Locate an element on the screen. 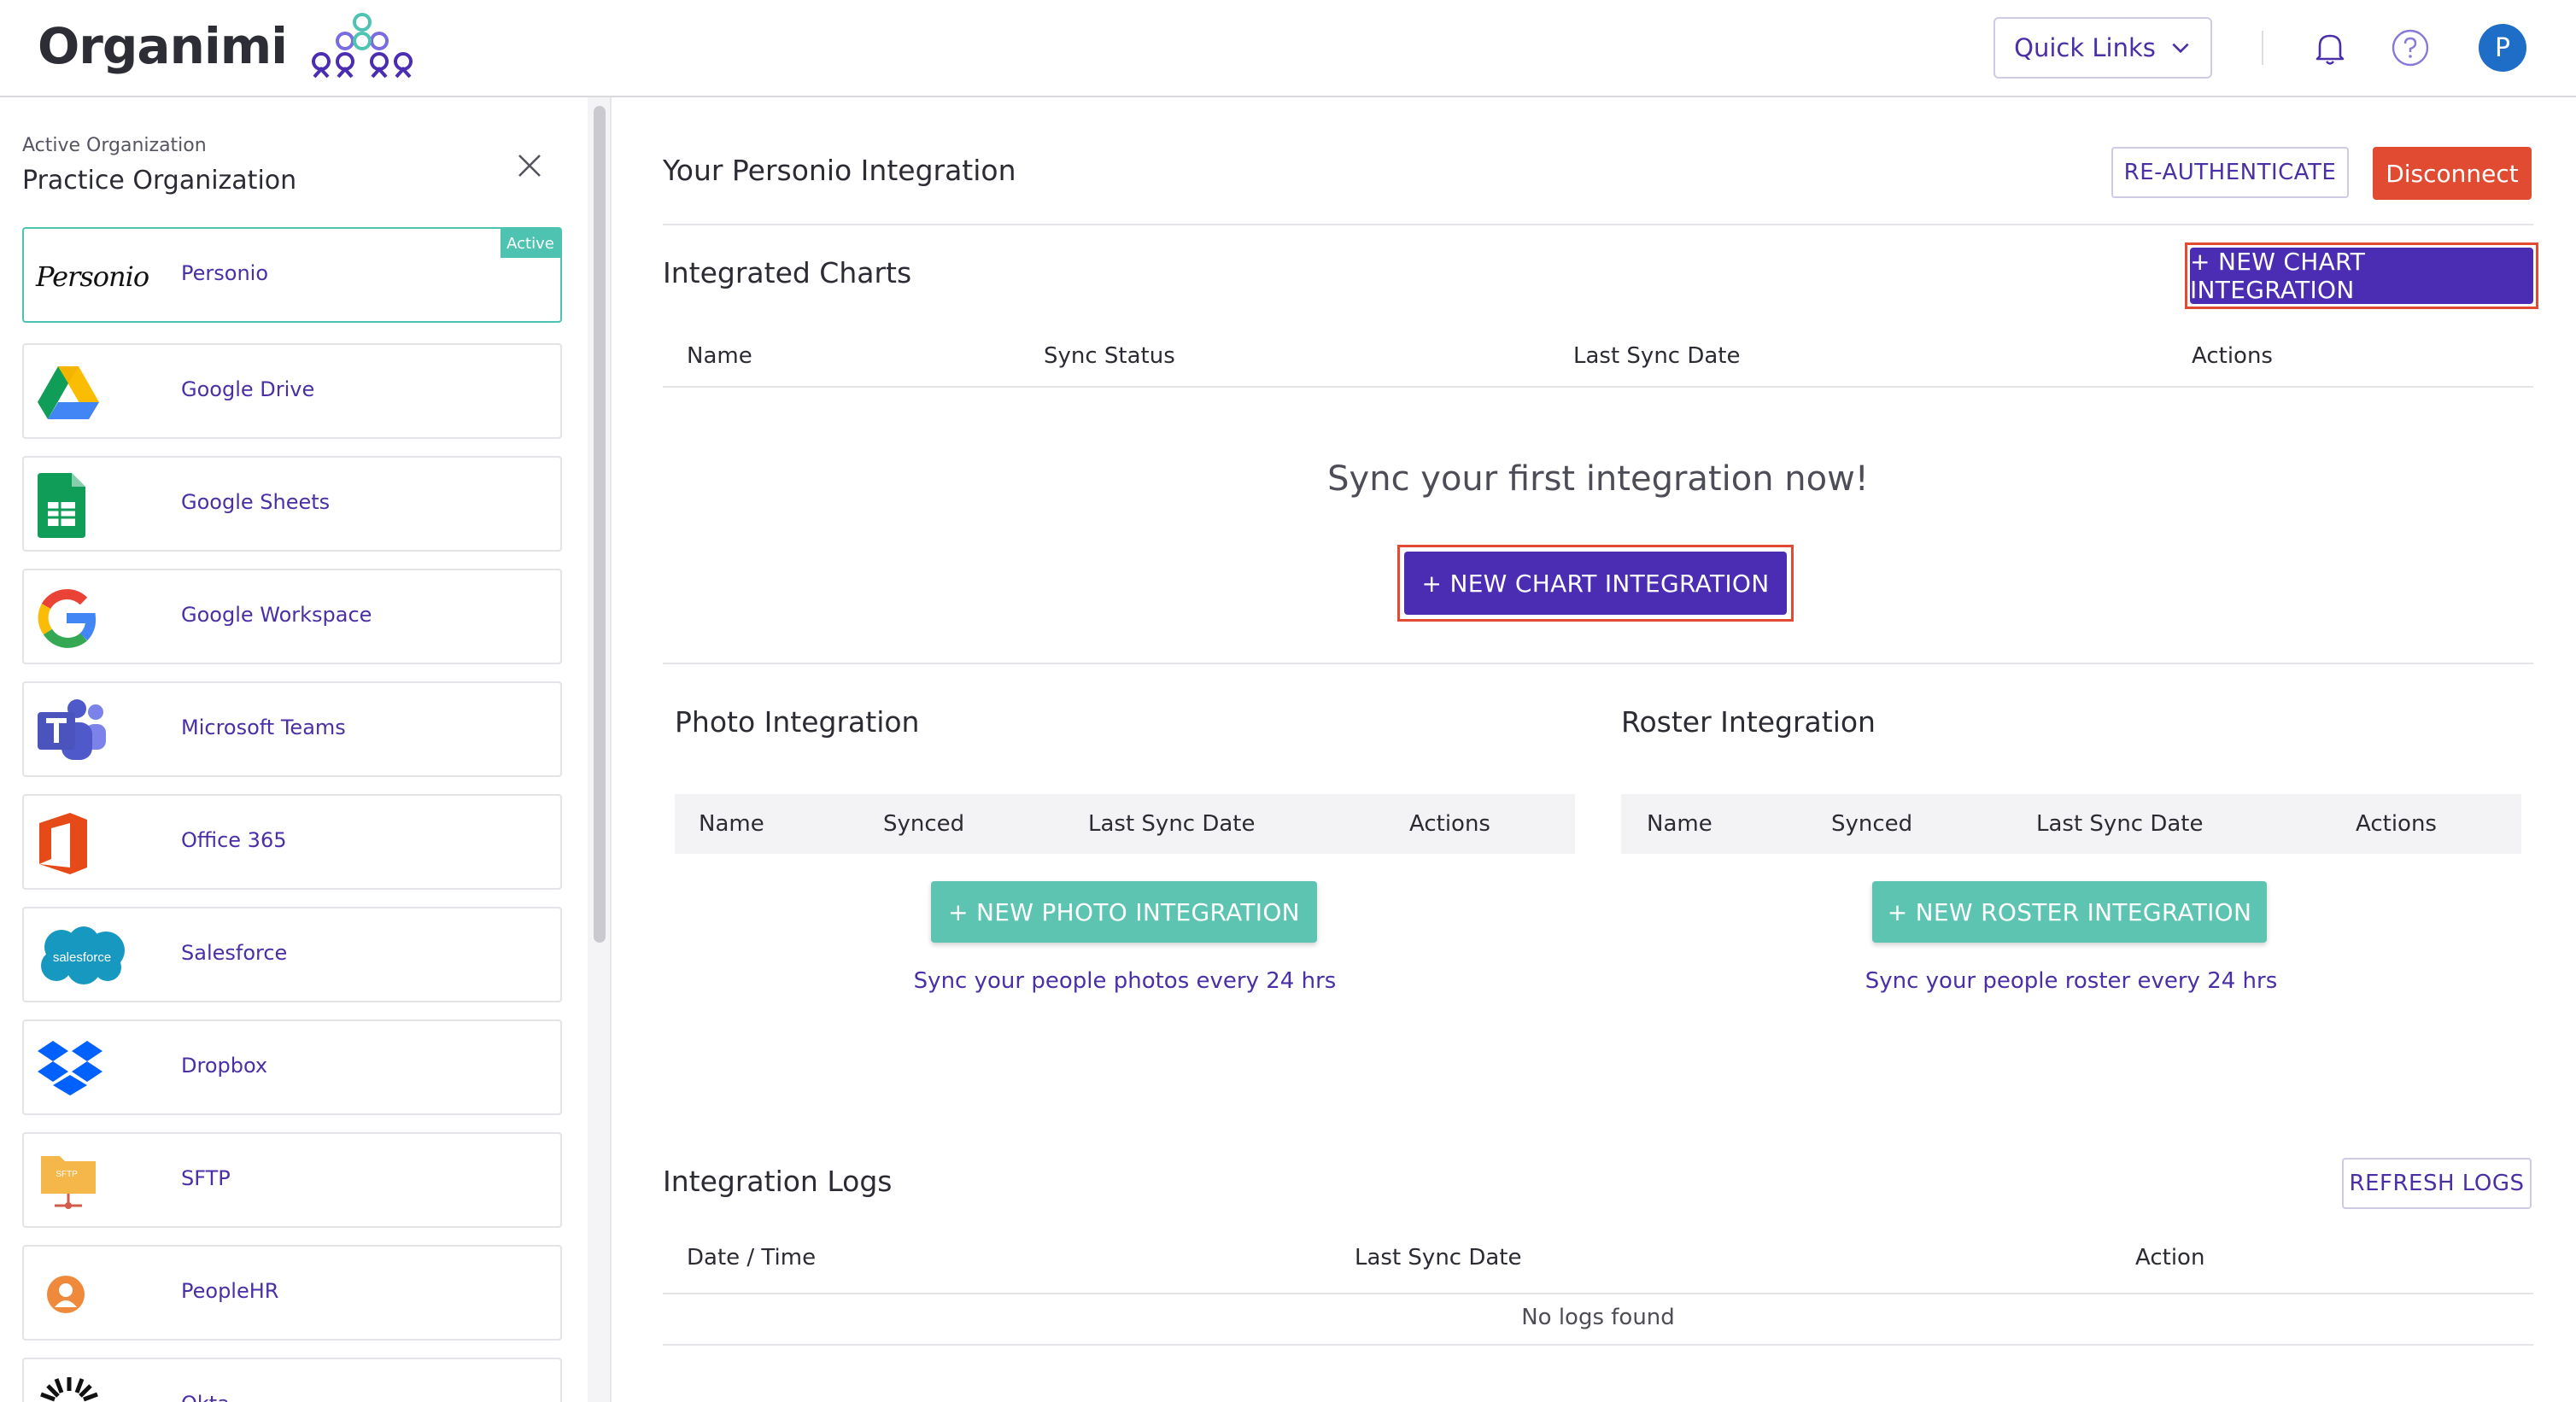 The height and width of the screenshot is (1402, 2576). sidebar-item-label: Google Sheets is located at coordinates (256, 502).